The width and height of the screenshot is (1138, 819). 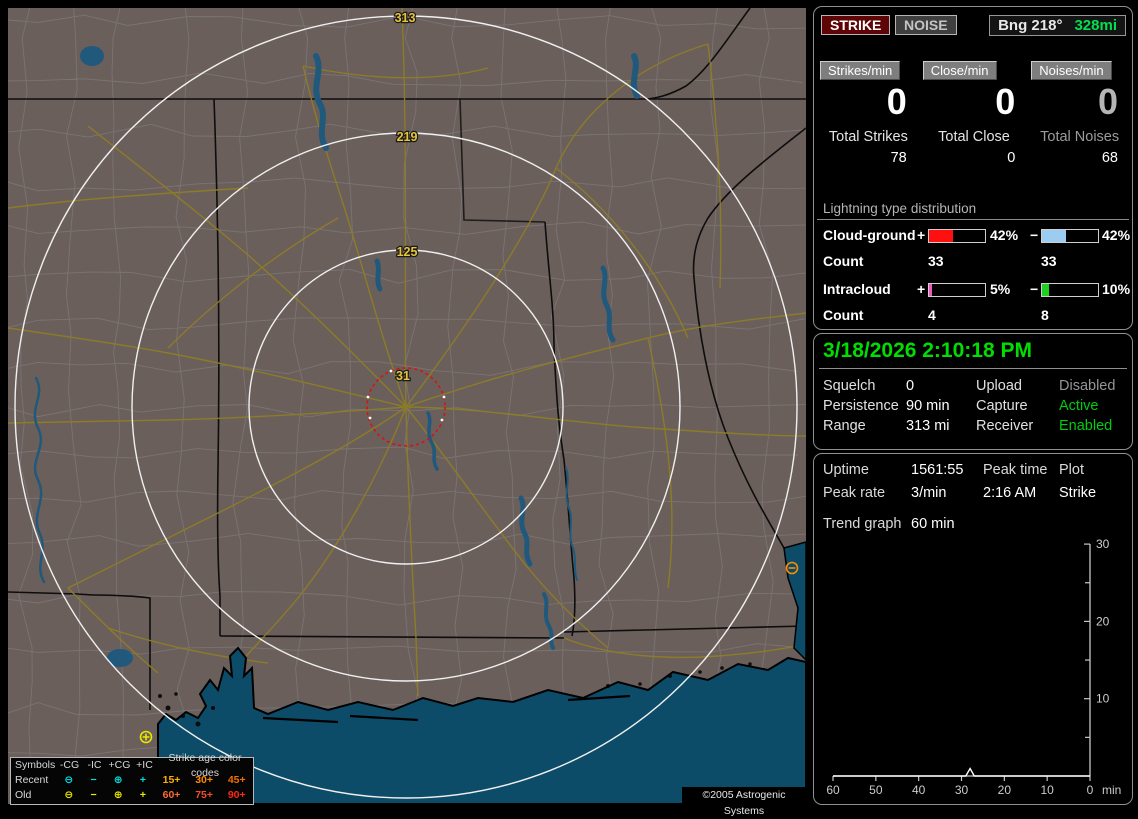 What do you see at coordinates (868, 137) in the screenshot?
I see `total-strikes-label: Total Strikes` at bounding box center [868, 137].